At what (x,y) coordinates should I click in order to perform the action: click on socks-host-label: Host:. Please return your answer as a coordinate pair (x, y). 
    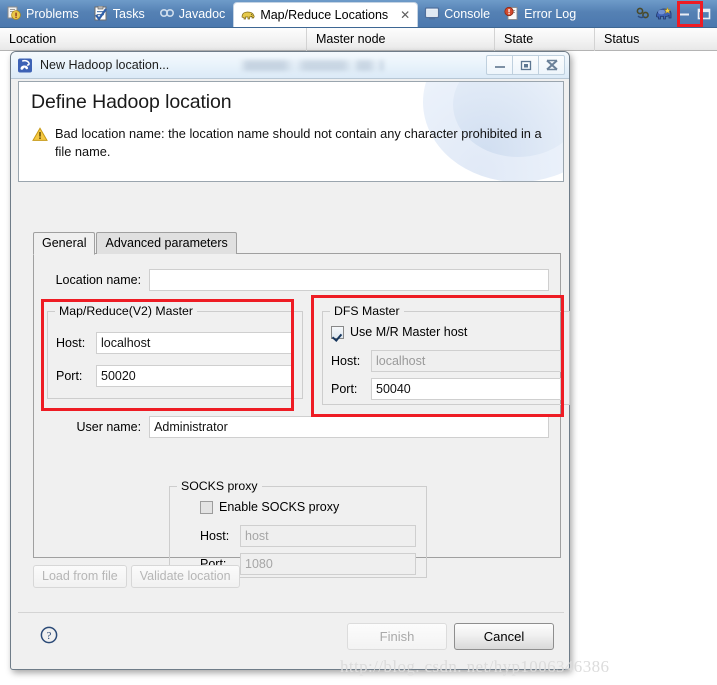
    Looking at the image, I should click on (215, 536).